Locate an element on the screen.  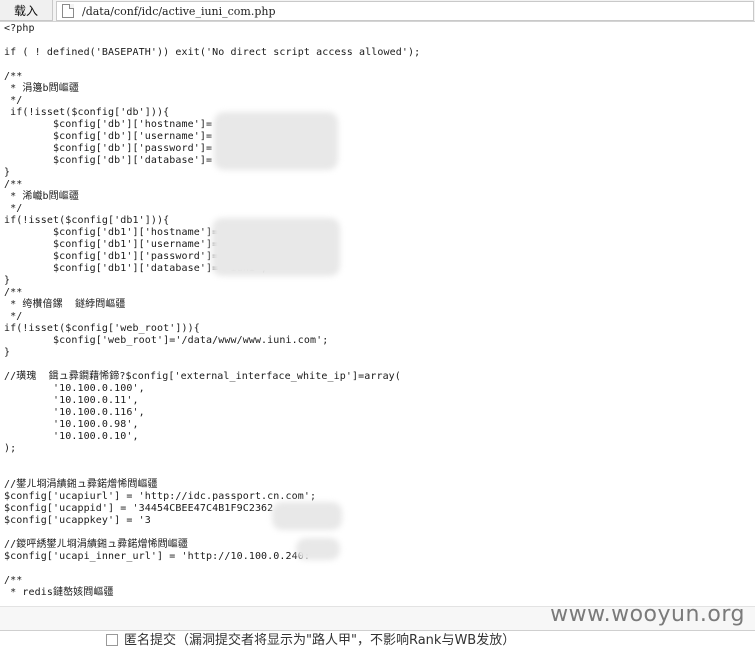
address-toolbar: 载入 /data/conf/idc/active_iuni_com.php is located at coordinates (377, 11).